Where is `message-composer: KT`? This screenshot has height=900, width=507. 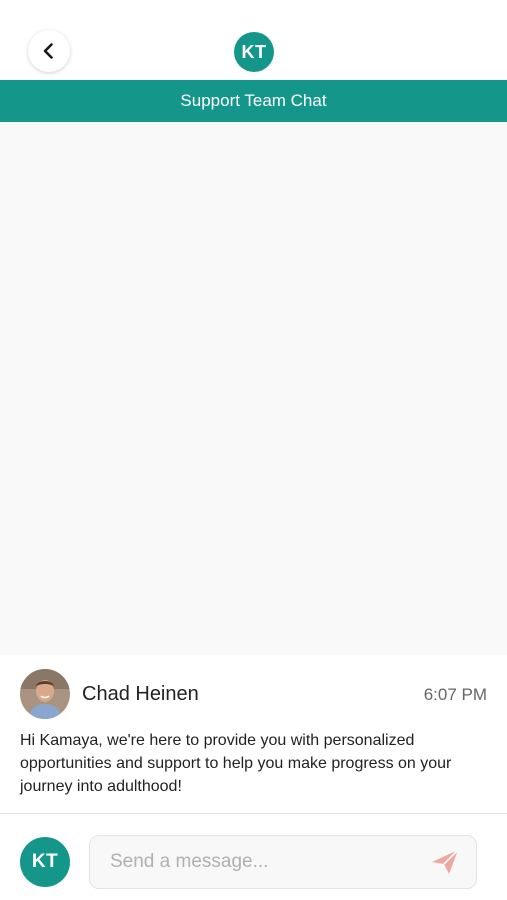 message-composer: KT is located at coordinates (253, 857).